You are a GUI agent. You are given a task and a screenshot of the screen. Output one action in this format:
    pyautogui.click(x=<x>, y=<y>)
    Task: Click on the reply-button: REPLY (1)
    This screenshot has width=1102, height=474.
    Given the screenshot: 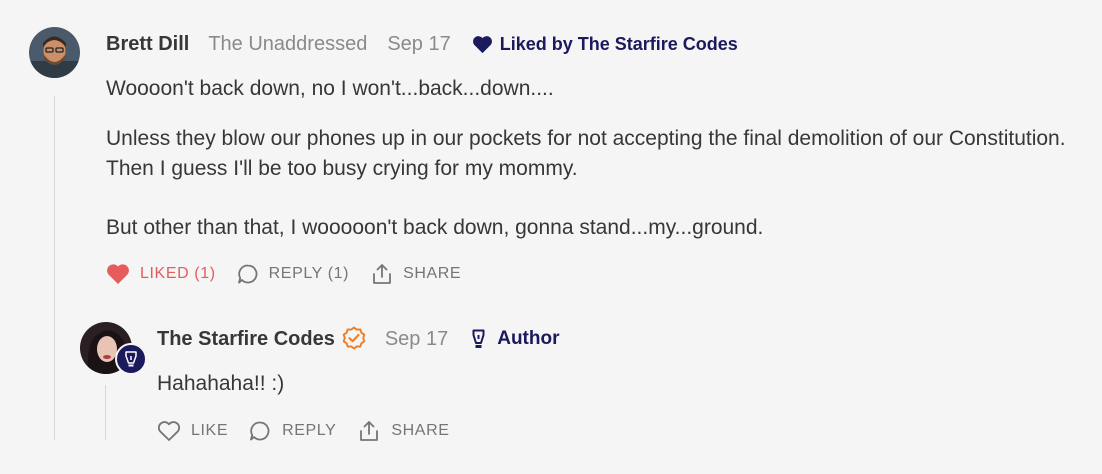 What is the action you would take?
    pyautogui.click(x=293, y=274)
    